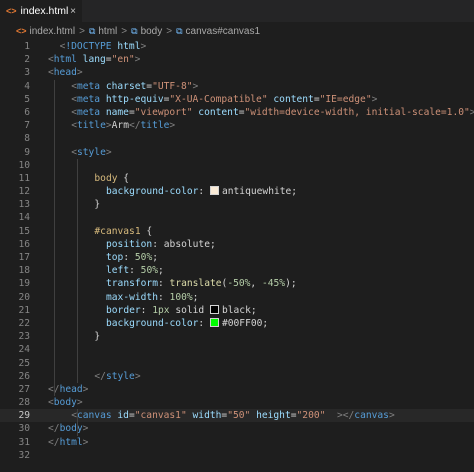 This screenshot has height=472, width=474. Describe the element at coordinates (291, 284) in the screenshot. I see `code-token: );` at that location.